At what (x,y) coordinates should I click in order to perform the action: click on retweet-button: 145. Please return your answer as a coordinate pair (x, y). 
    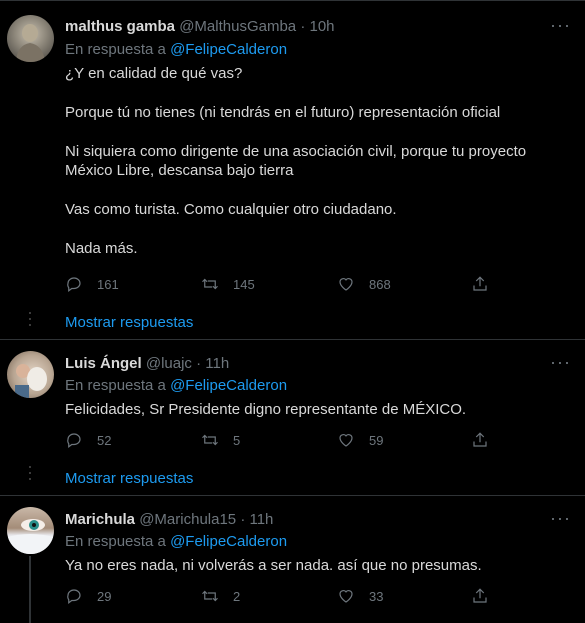
    Looking at the image, I should click on (228, 284).